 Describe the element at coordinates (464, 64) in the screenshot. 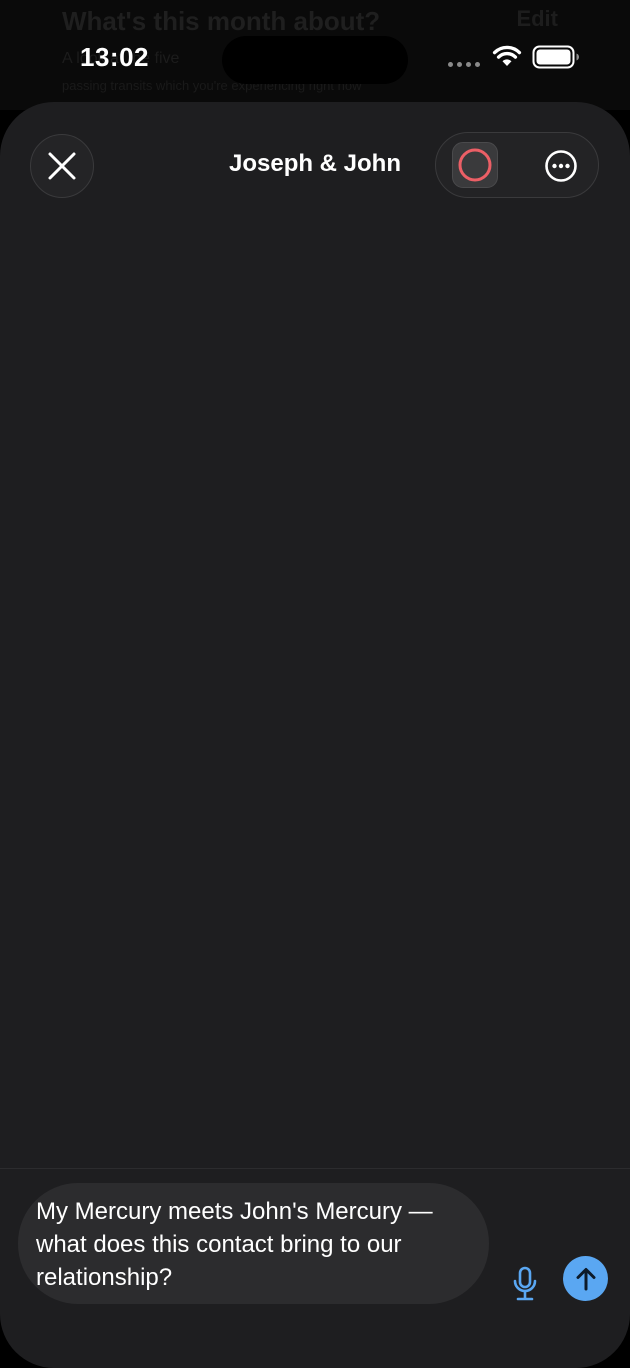

I see `cellular-signal-icon` at that location.